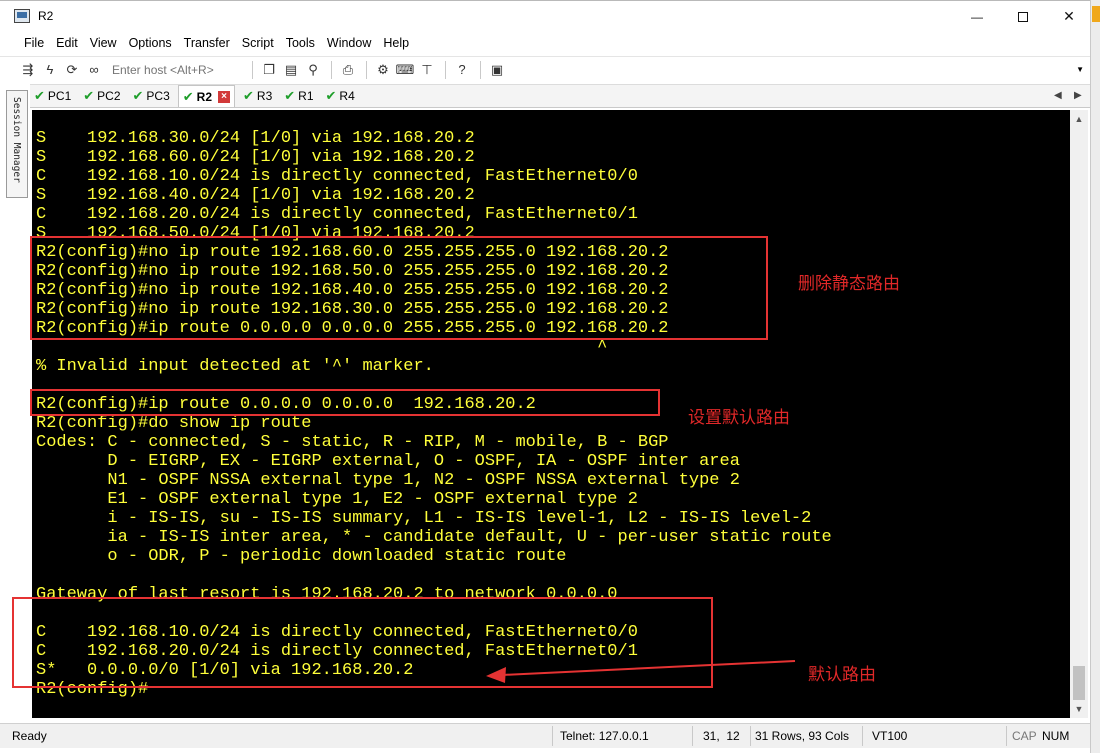 Image resolution: width=1100 pixels, height=753 pixels. Describe the element at coordinates (641, 671) in the screenshot. I see `annotation-arrow-icon` at that location.